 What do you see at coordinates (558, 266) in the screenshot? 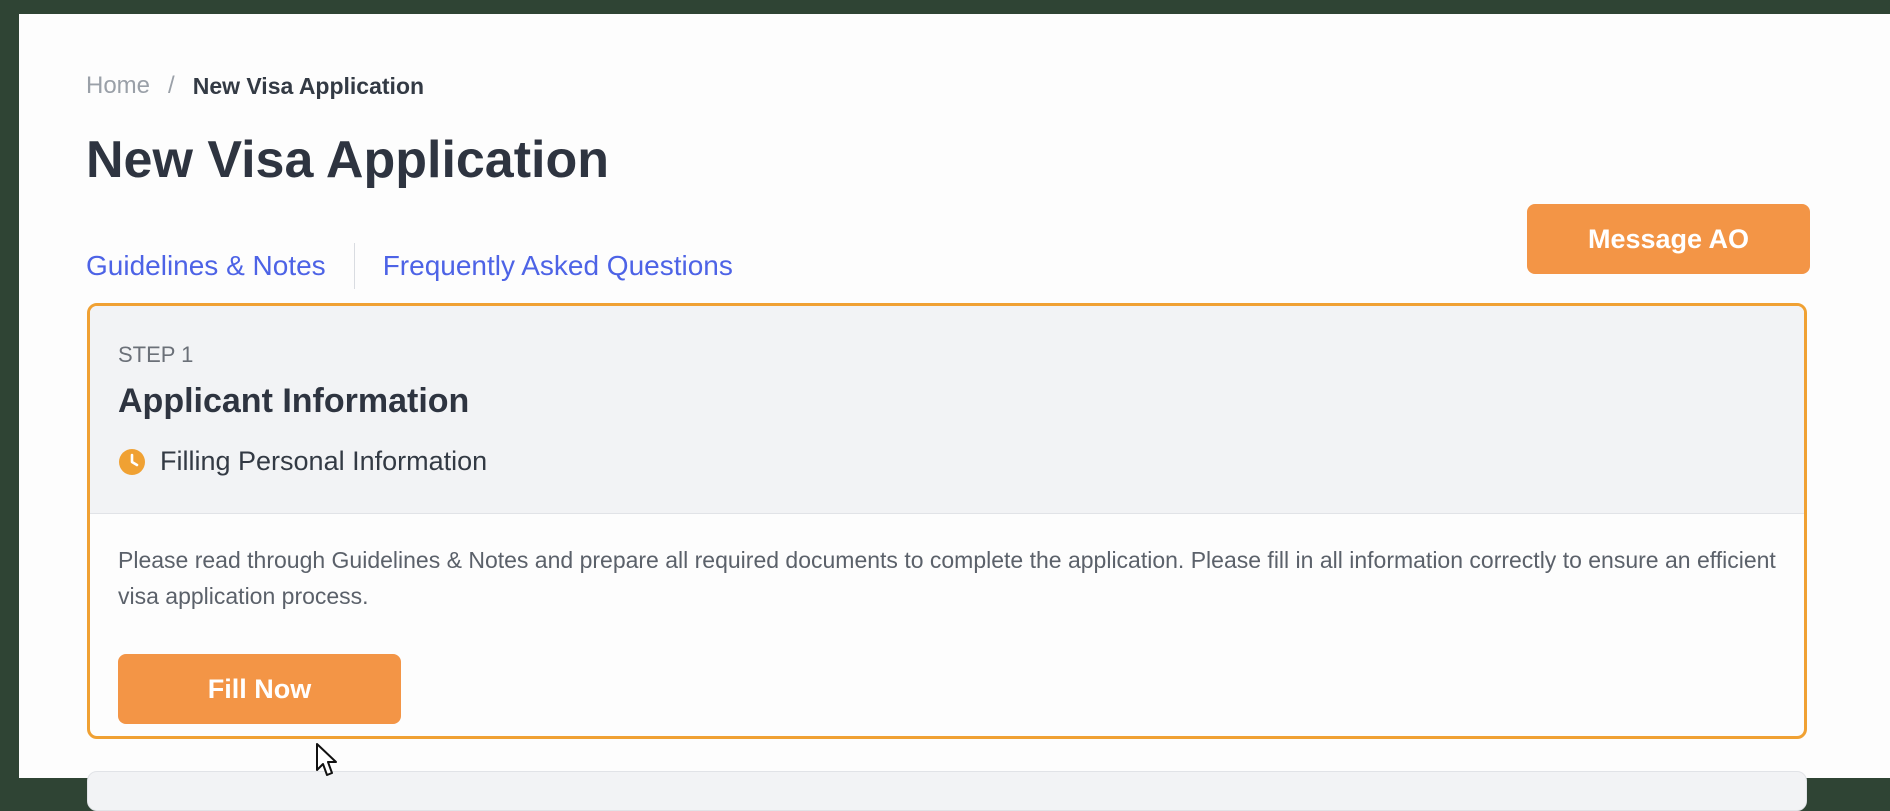
I see `faq-link: Frequently Asked Questions` at bounding box center [558, 266].